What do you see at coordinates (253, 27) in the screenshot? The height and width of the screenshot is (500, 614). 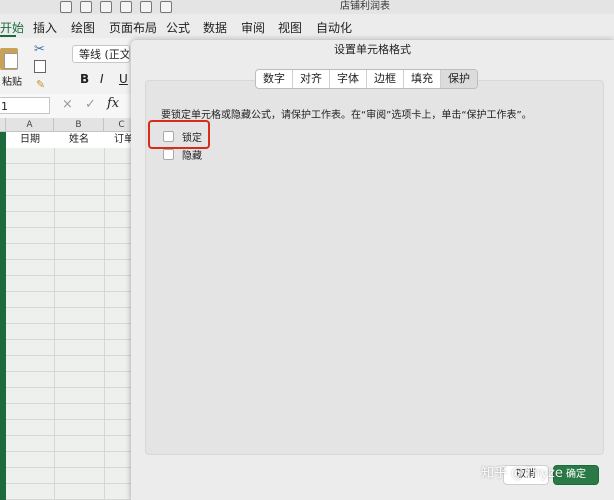 I see `ribbon-tab-review: 审阅` at bounding box center [253, 27].